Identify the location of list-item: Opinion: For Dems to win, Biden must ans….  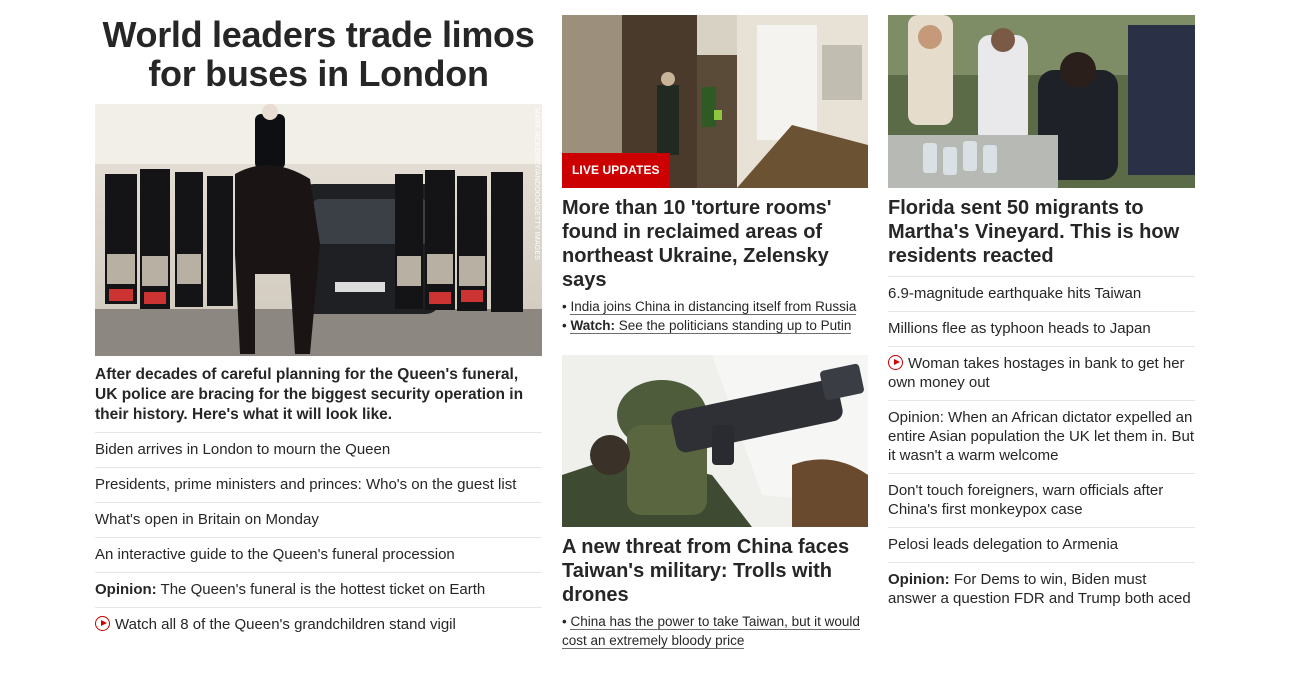
(1041, 589).